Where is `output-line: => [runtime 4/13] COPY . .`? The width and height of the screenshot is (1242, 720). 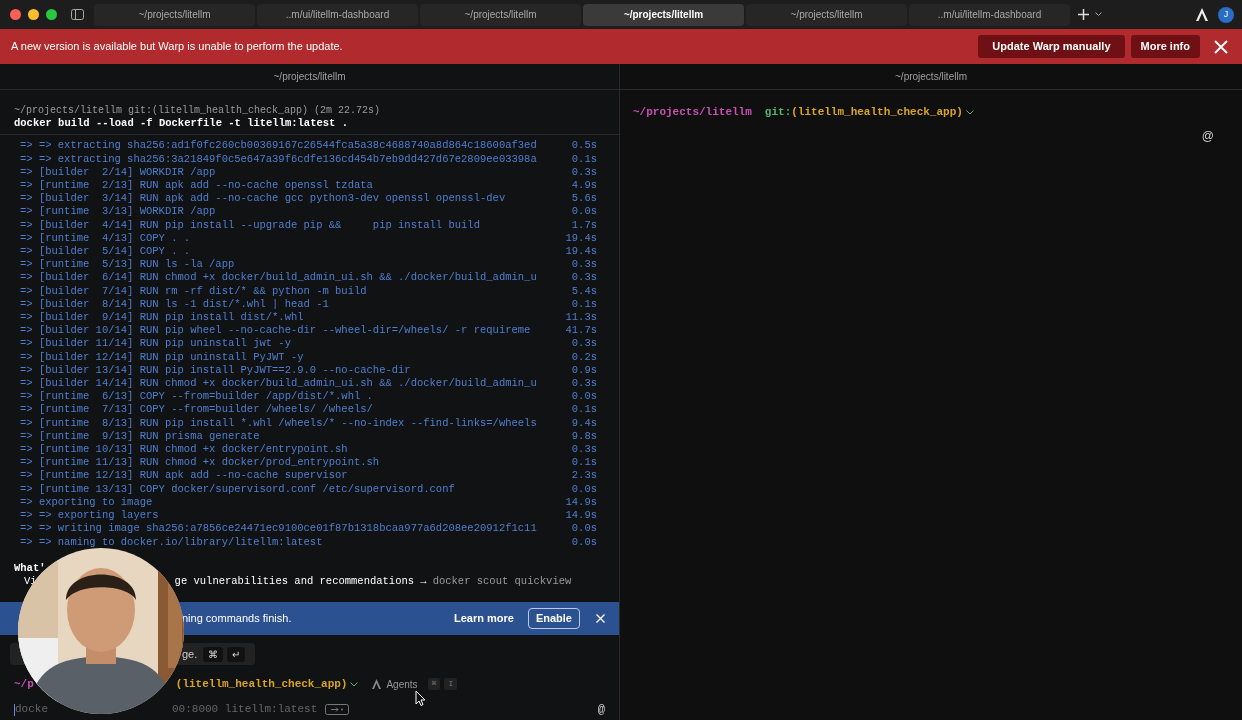 output-line: => [runtime 4/13] COPY . . is located at coordinates (105, 238).